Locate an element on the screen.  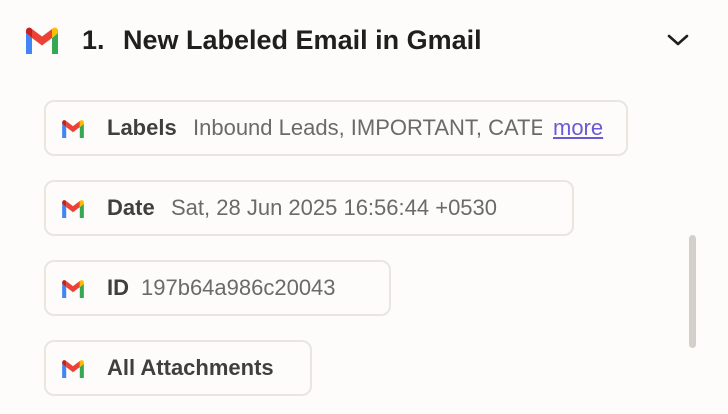
field-key: All Attachments is located at coordinates (190, 367).